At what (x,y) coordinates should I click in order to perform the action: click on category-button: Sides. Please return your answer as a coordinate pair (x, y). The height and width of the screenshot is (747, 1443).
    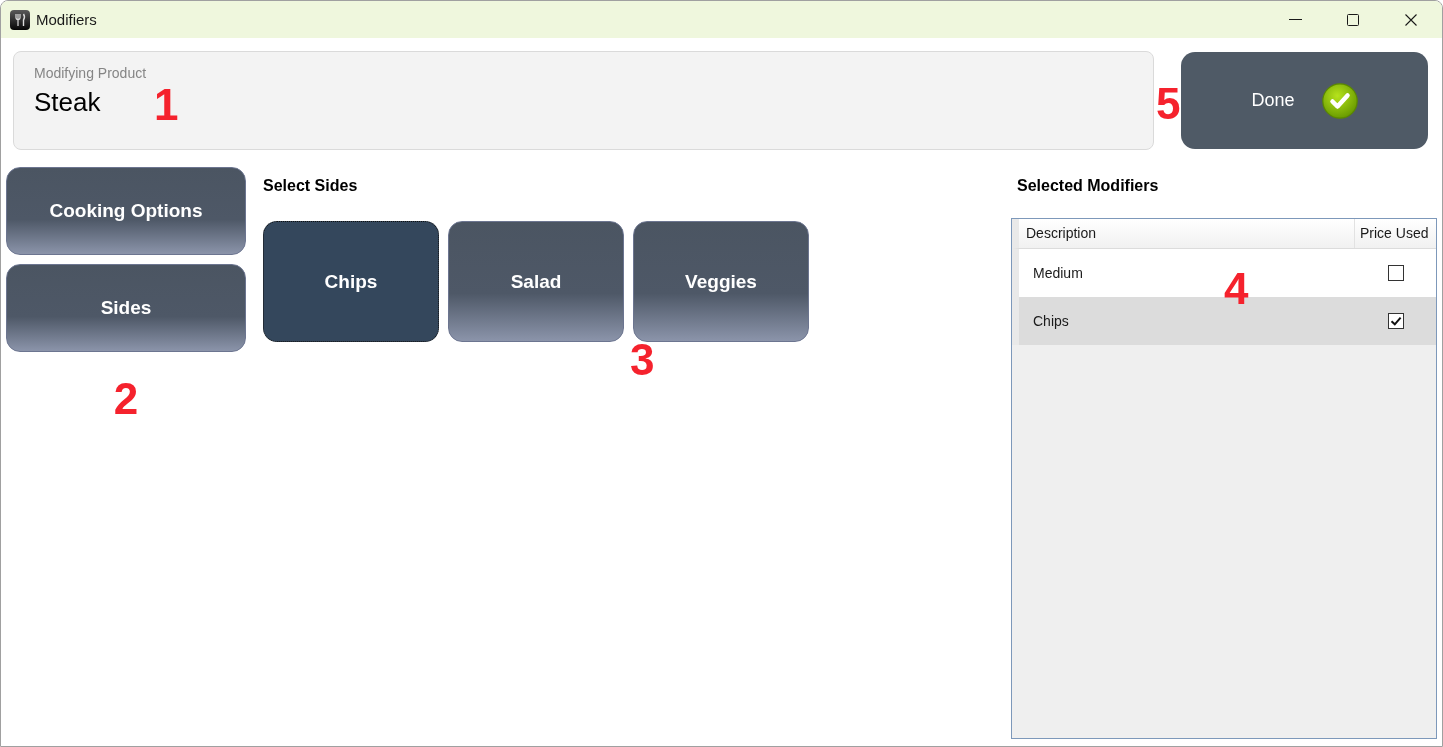
    Looking at the image, I should click on (126, 308).